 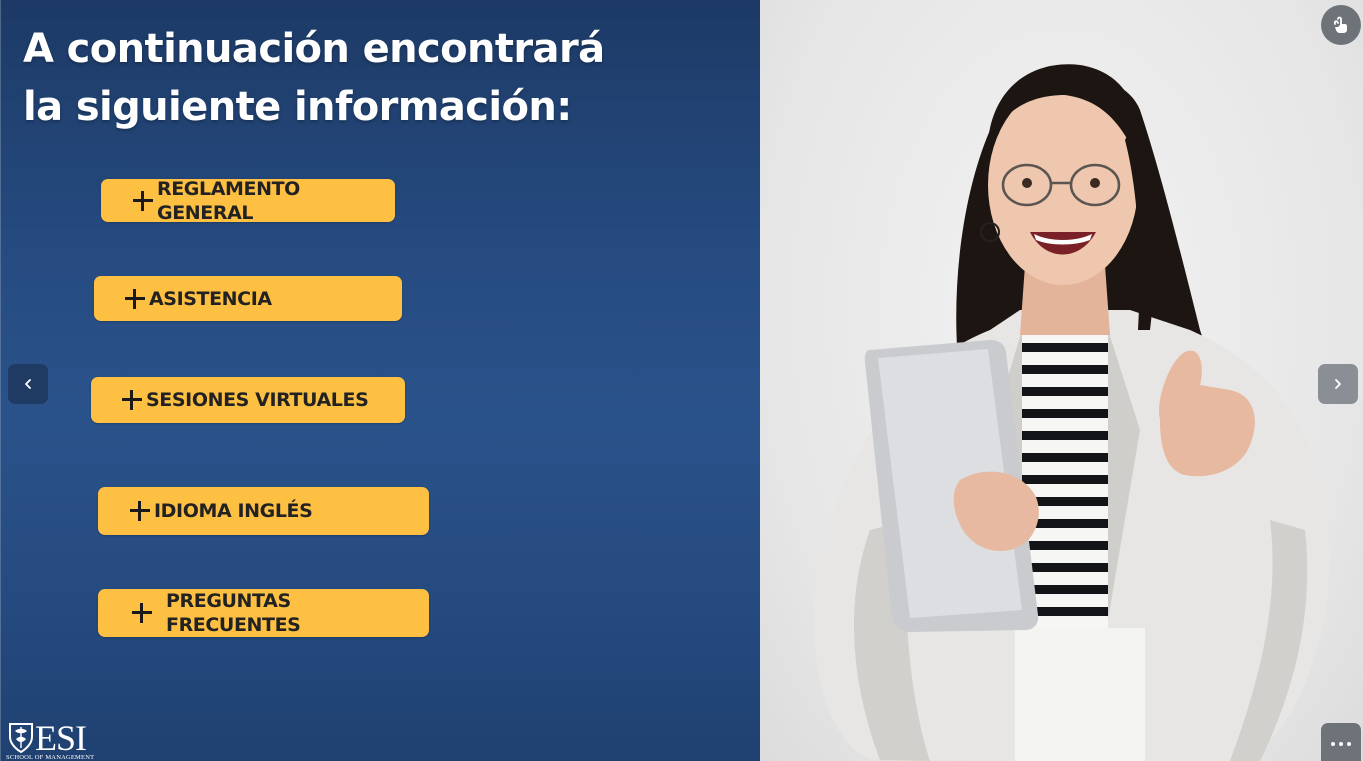 I want to click on interaction-toggle-button, so click(x=1341, y=25).